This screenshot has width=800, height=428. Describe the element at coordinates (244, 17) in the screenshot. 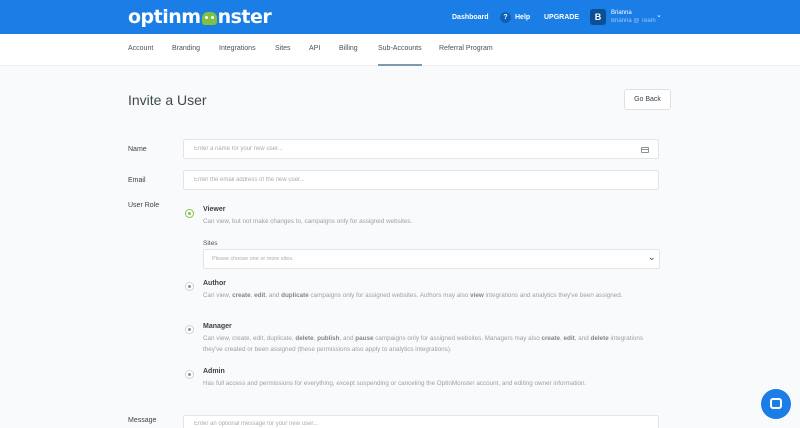

I see `logo-text-end: nster` at that location.